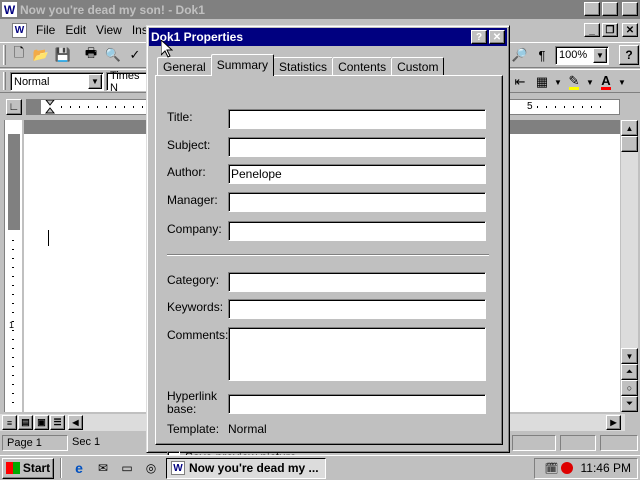  I want to click on comments-label: Comments:, so click(198, 335).